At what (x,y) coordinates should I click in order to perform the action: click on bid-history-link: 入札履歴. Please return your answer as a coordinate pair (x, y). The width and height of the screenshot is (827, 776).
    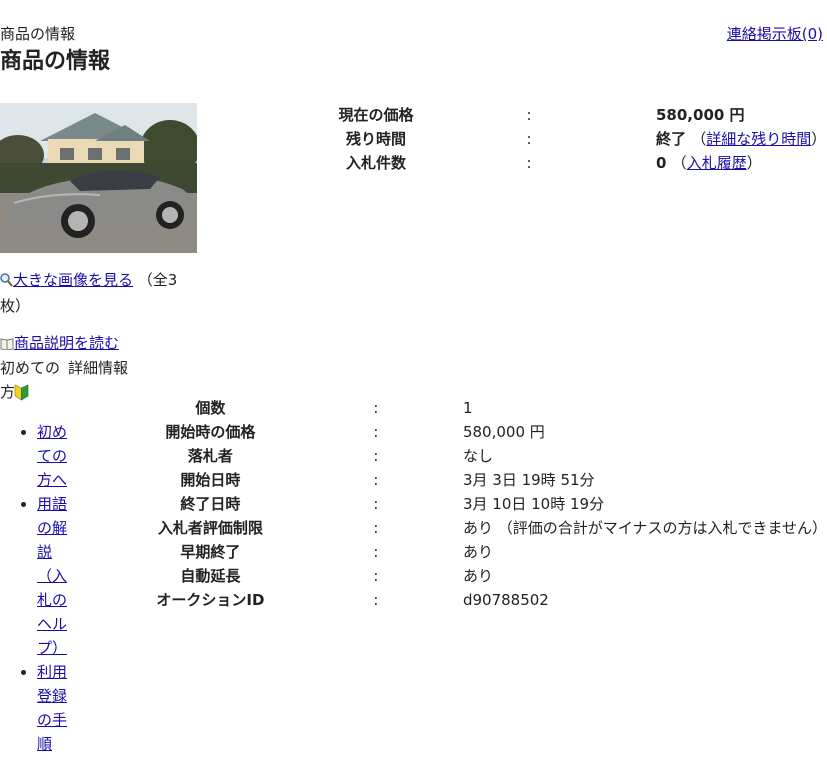
    Looking at the image, I should click on (717, 163).